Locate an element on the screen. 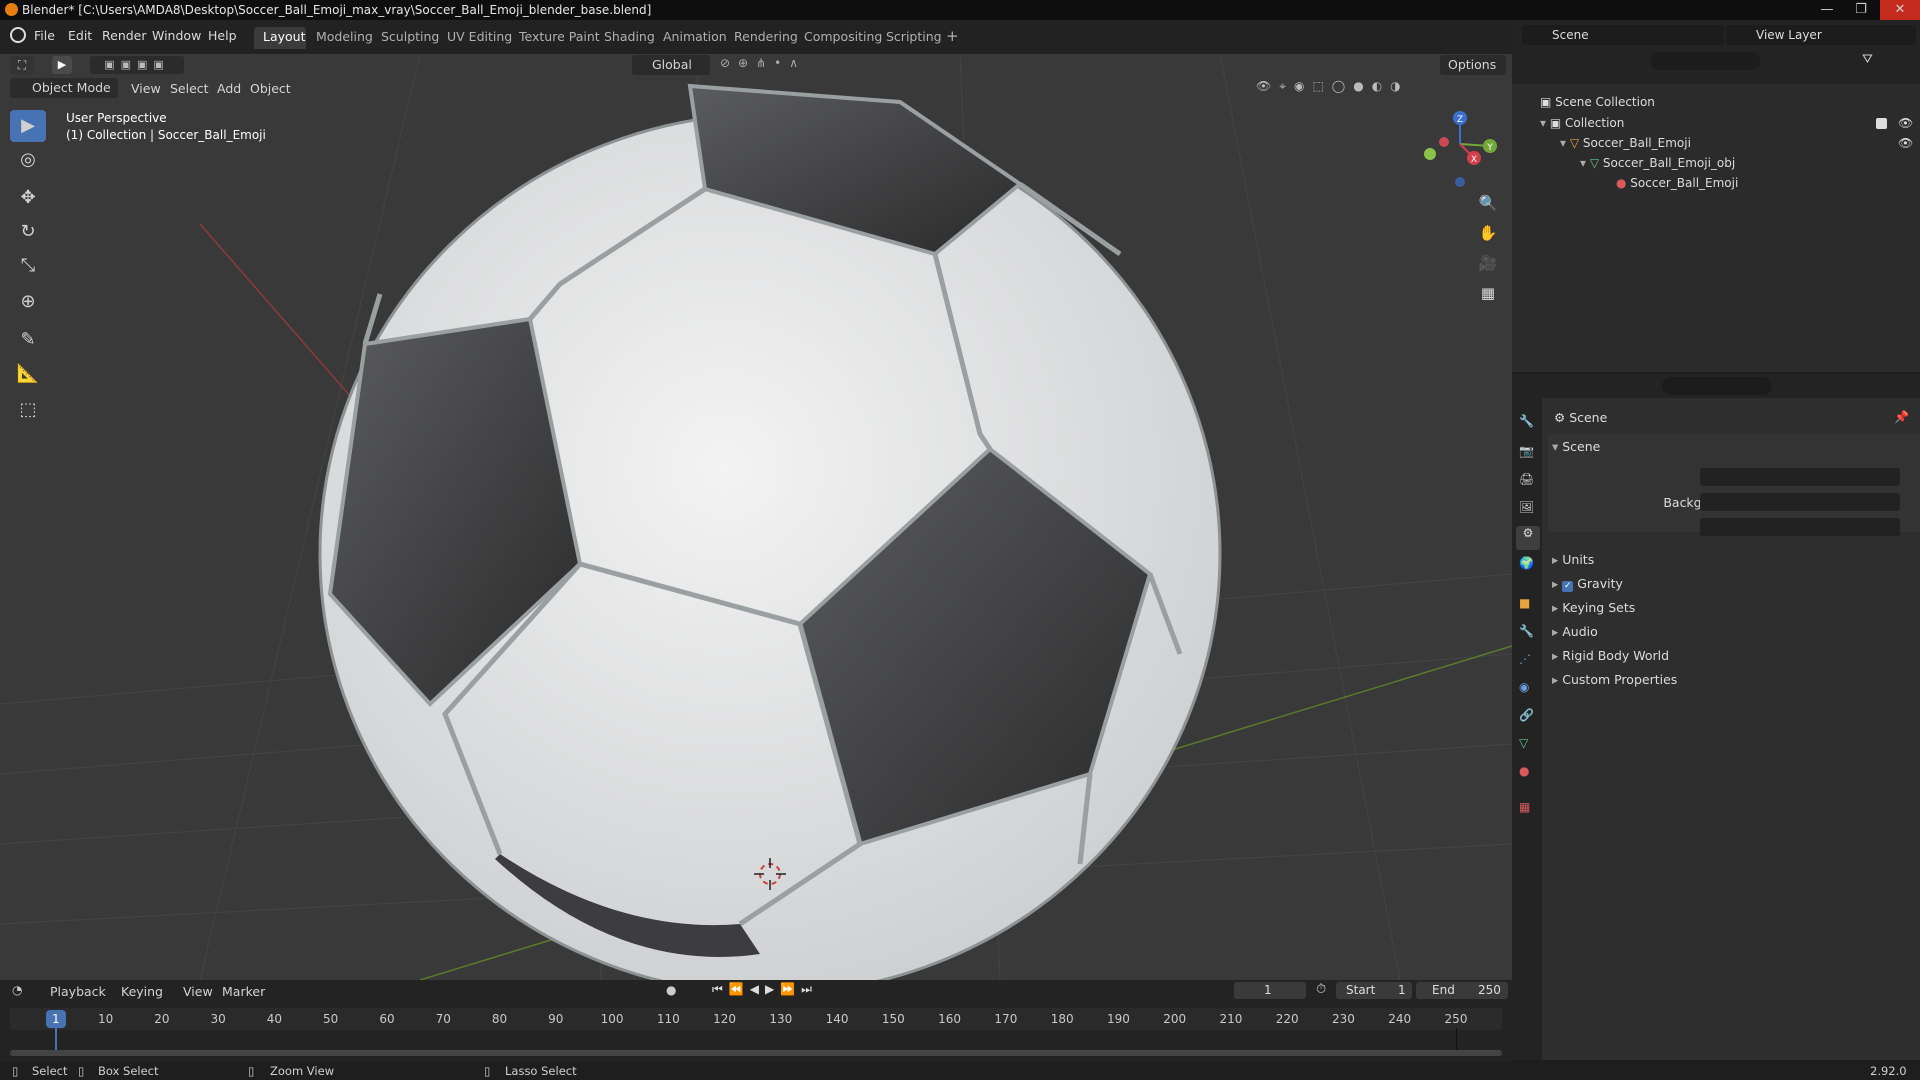 This screenshot has height=1080, width=1920. add-workspace-button: + is located at coordinates (952, 36).